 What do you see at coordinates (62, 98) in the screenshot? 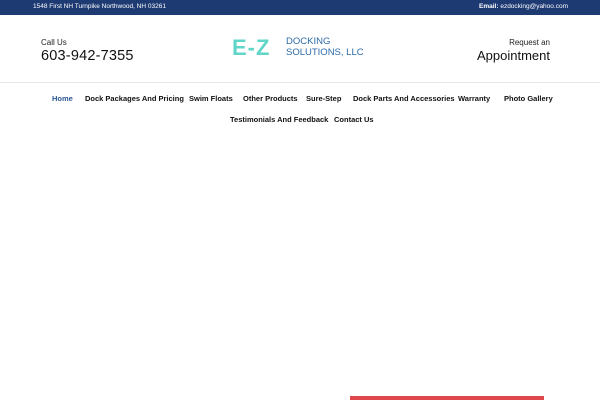
I see `nav-item-home: Home` at bounding box center [62, 98].